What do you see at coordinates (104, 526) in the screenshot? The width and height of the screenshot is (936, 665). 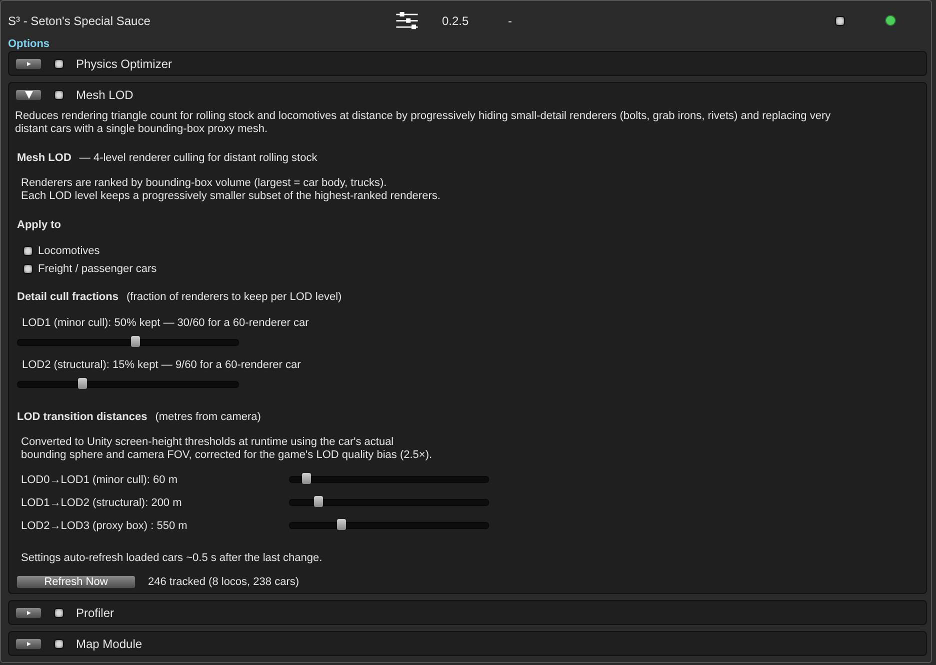 I see `slider-label: LOD2→LOD3 (proxy box) : 550 m` at bounding box center [104, 526].